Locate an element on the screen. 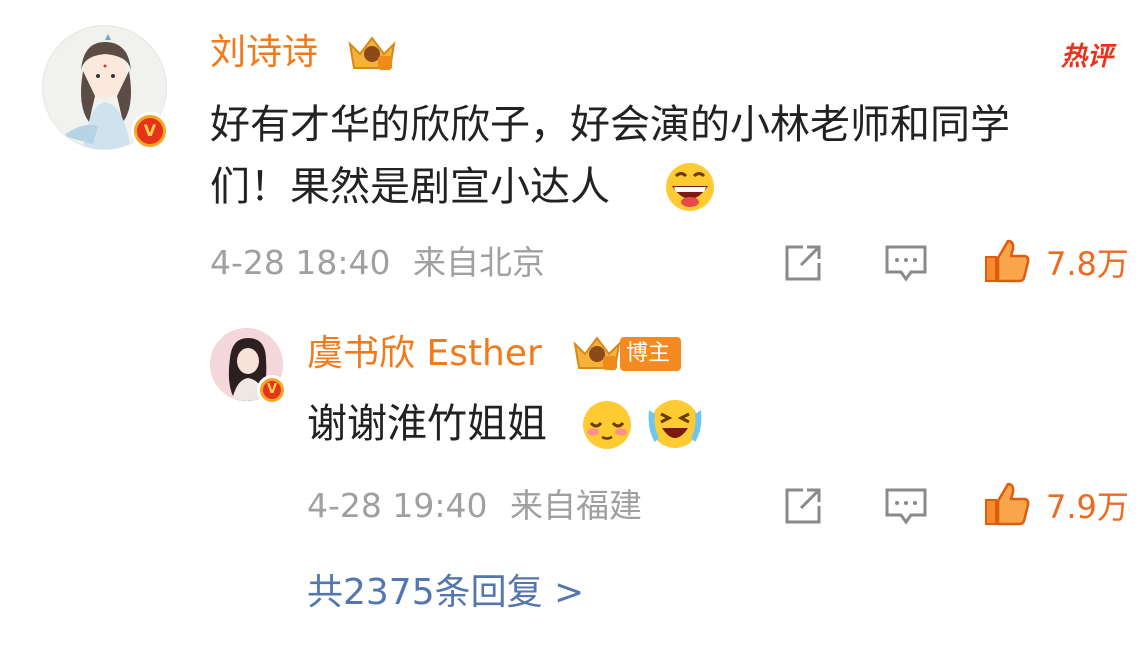  laugh-cry-emoji is located at coordinates (675, 424).